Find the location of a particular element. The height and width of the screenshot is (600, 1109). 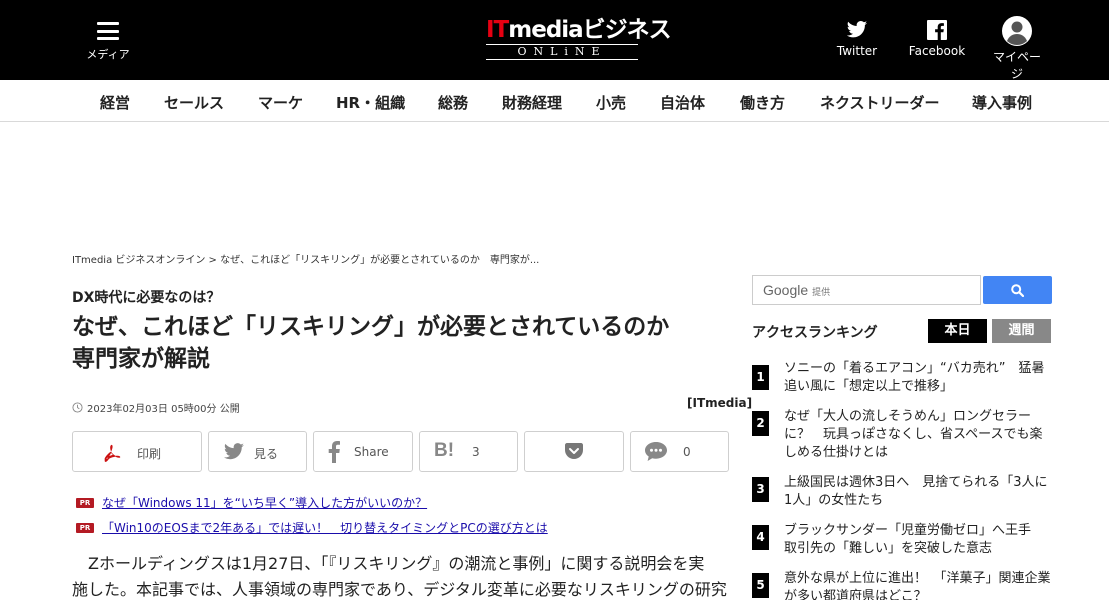

facebook-share-icon is located at coordinates (334, 452).